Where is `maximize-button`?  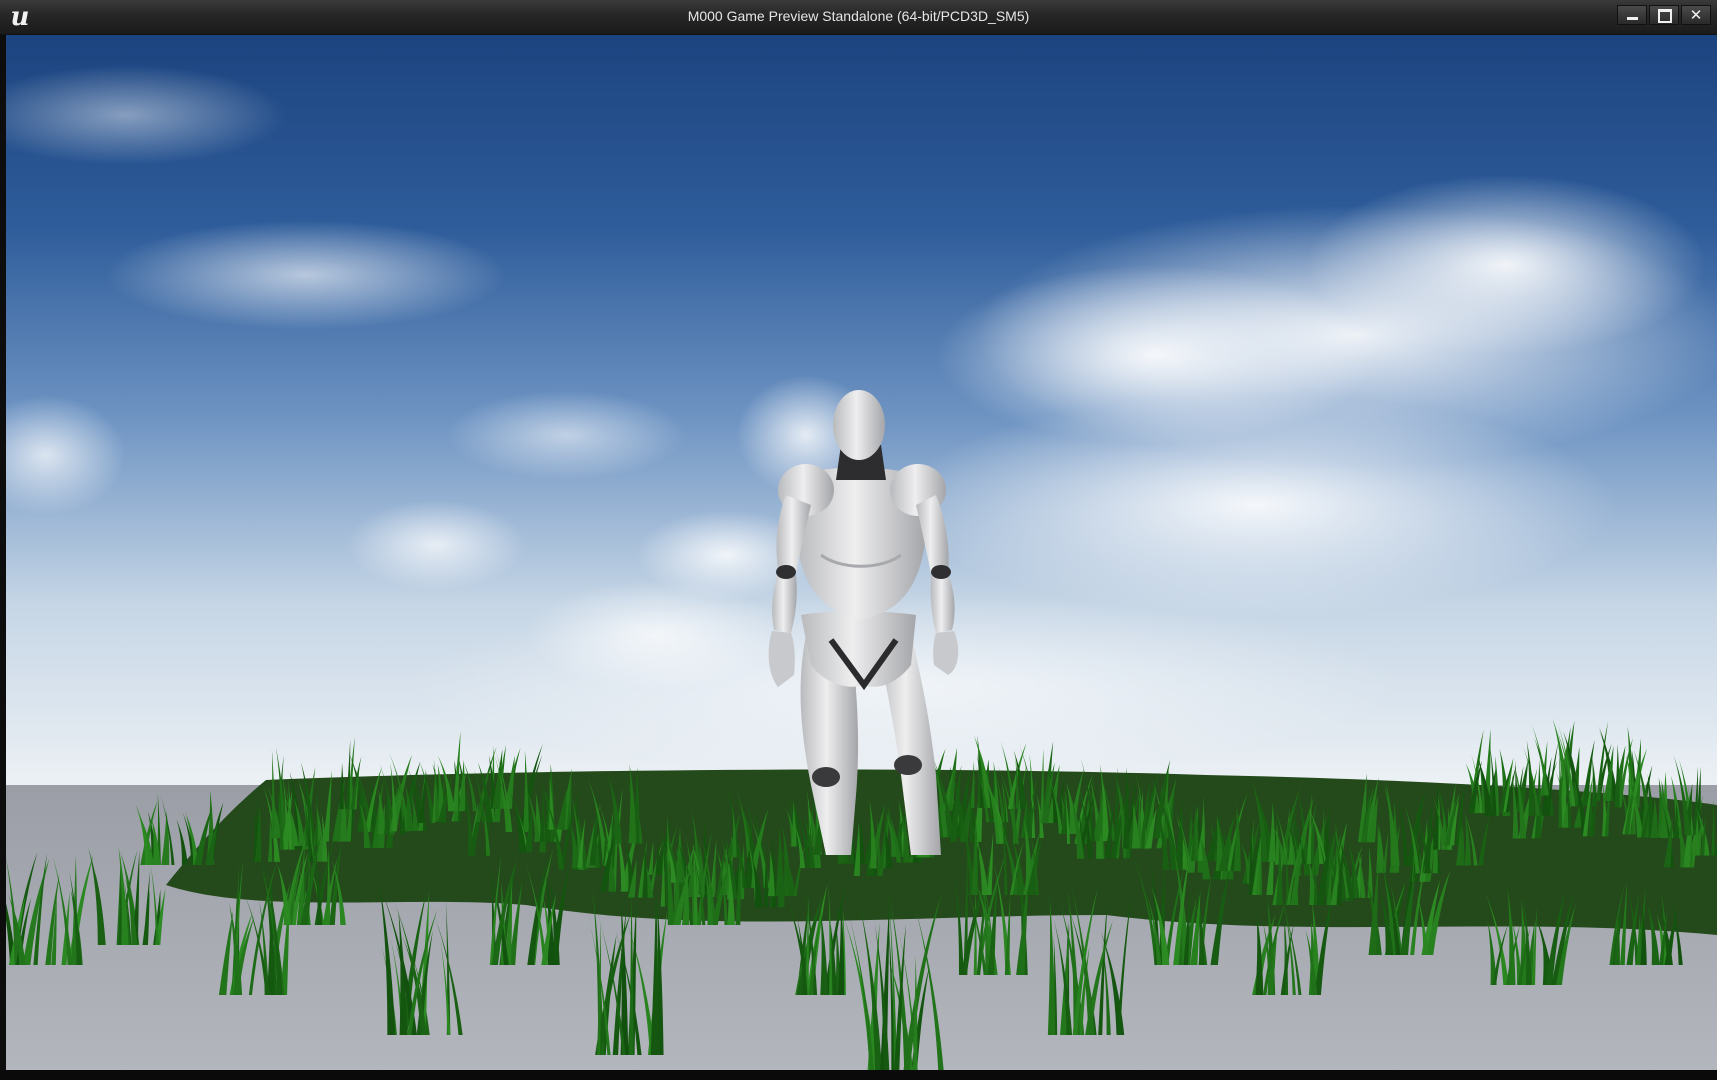 maximize-button is located at coordinates (1664, 15).